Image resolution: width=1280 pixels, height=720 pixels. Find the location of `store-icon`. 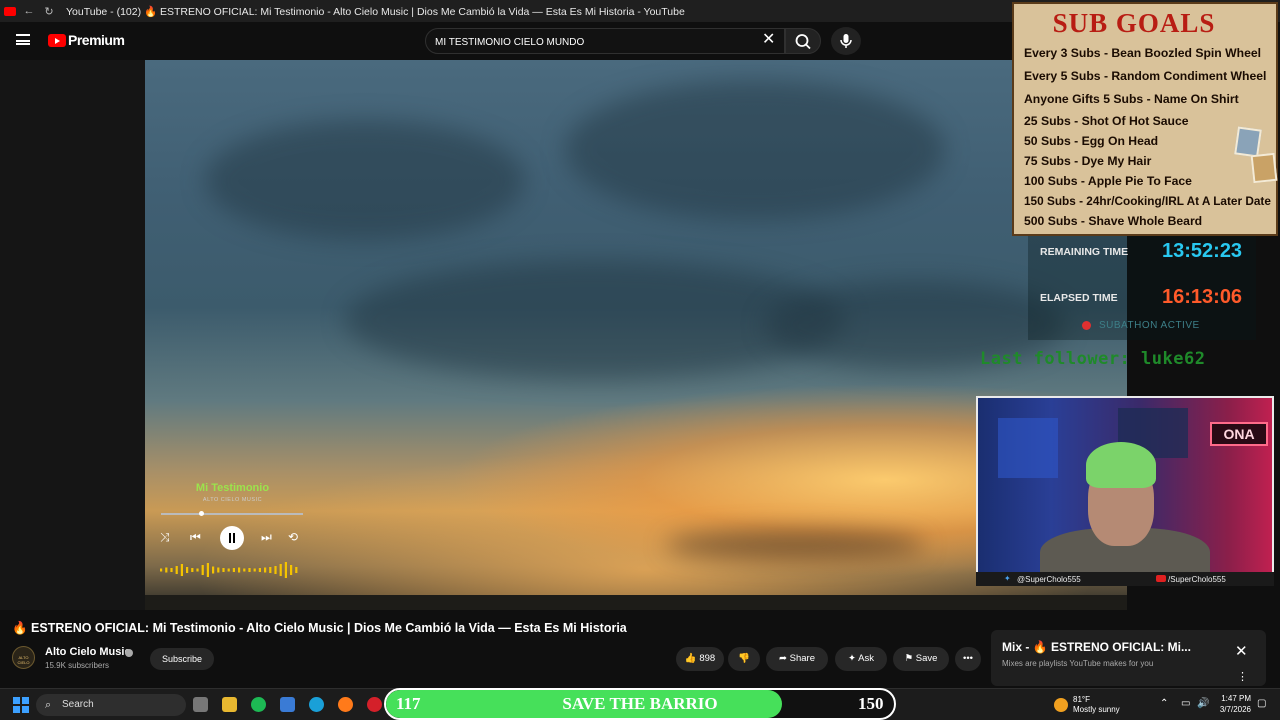

store-icon is located at coordinates (287, 704).